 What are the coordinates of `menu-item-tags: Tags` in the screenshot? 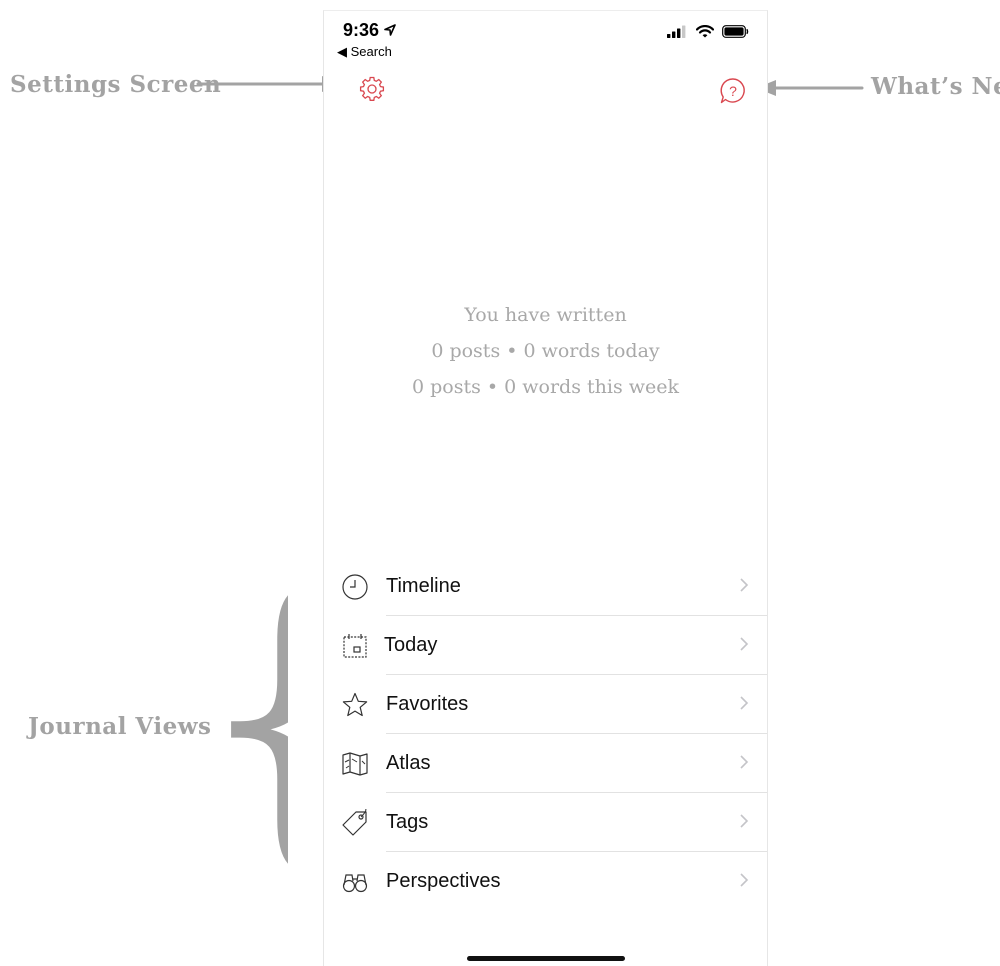 It's located at (545, 822).